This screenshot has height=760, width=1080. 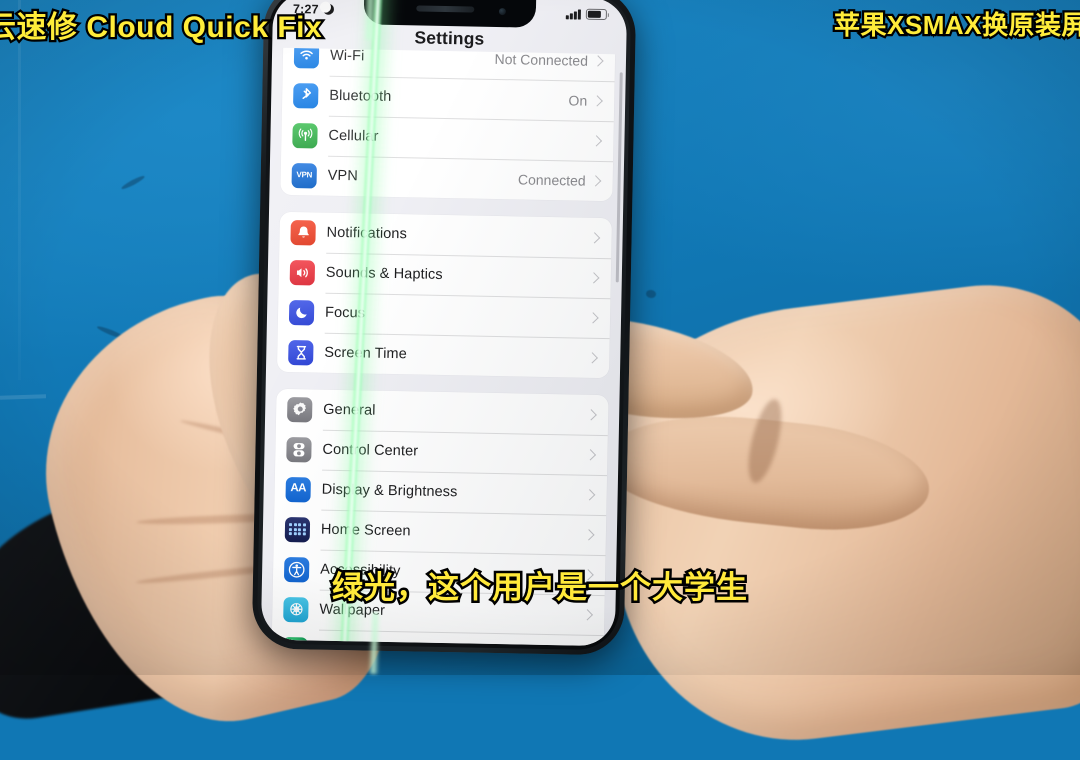 I want to click on settings-row-cellular: Cellular, so click(x=447, y=138).